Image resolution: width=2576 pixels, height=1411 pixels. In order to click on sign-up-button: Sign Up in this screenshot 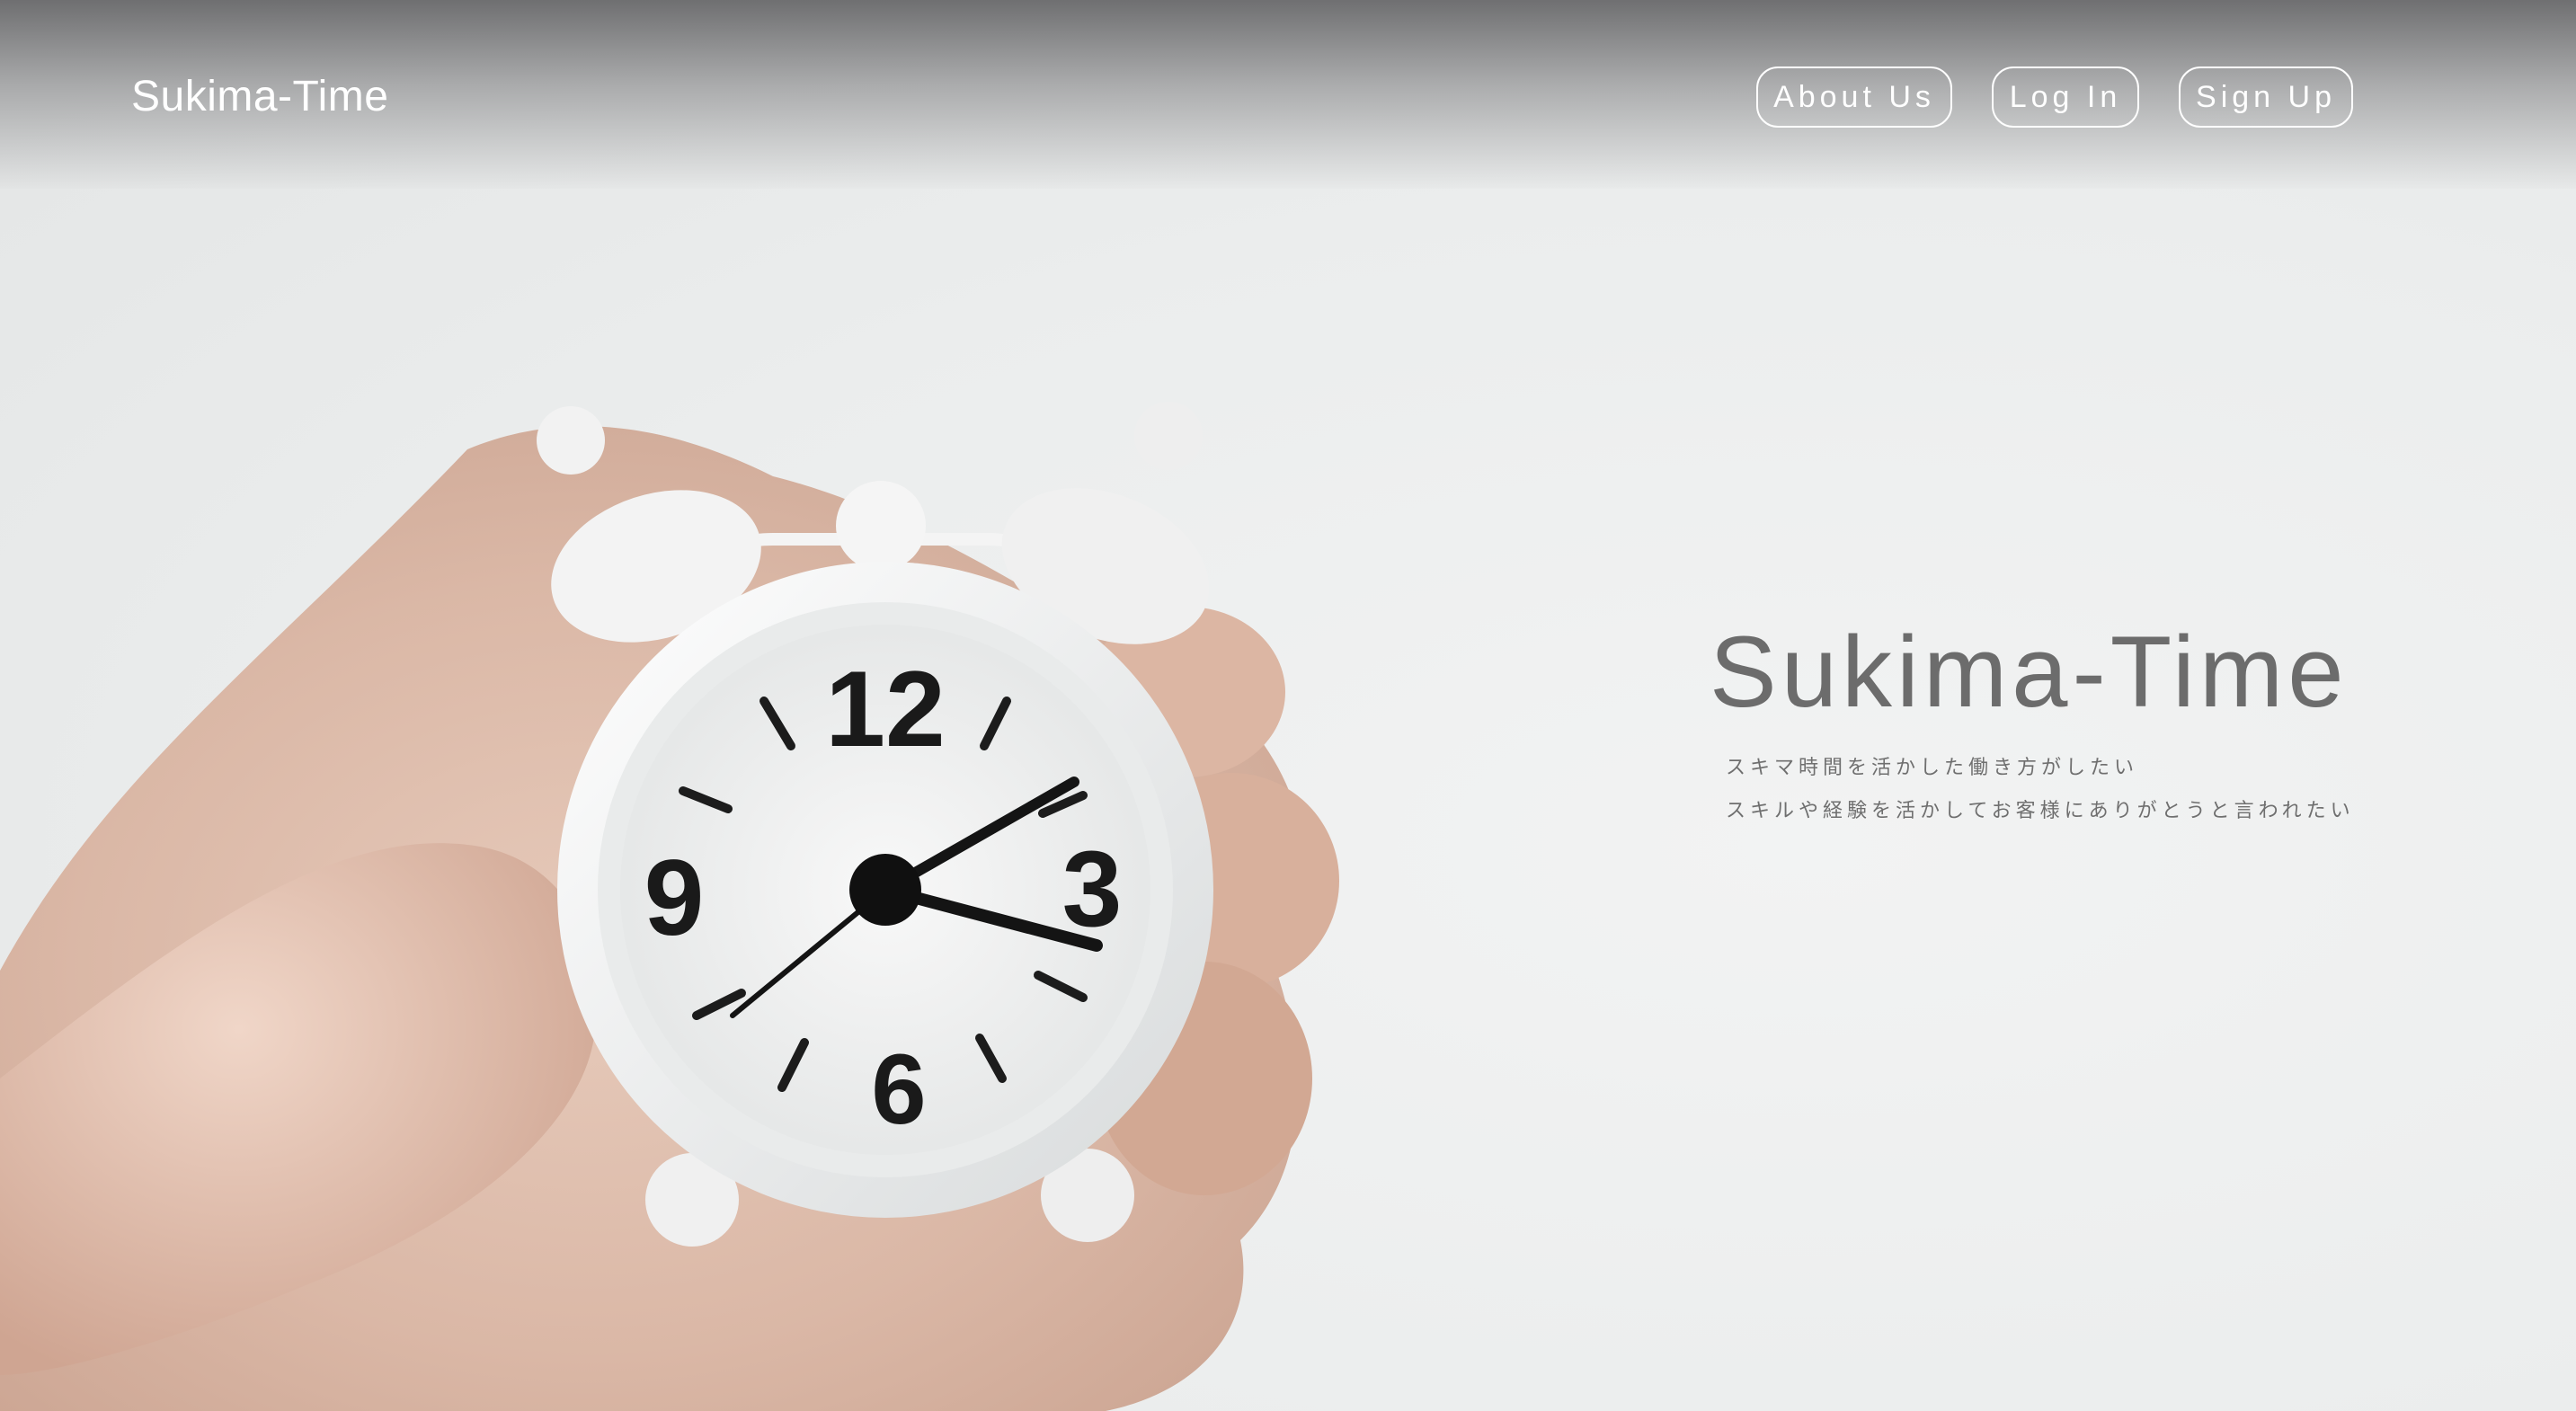, I will do `click(2266, 97)`.